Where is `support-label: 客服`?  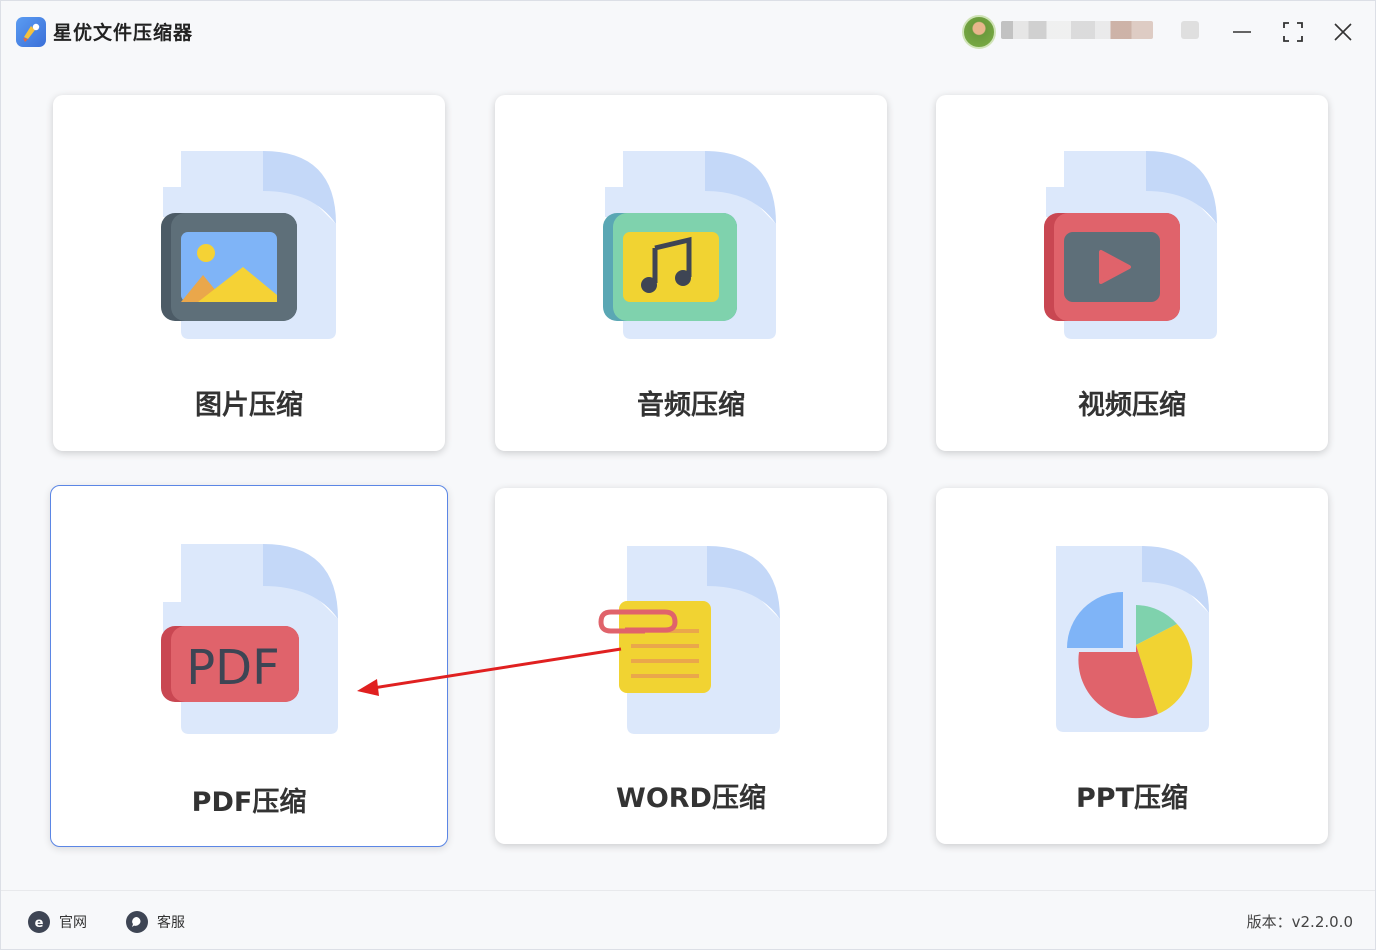
support-label: 客服 is located at coordinates (171, 923).